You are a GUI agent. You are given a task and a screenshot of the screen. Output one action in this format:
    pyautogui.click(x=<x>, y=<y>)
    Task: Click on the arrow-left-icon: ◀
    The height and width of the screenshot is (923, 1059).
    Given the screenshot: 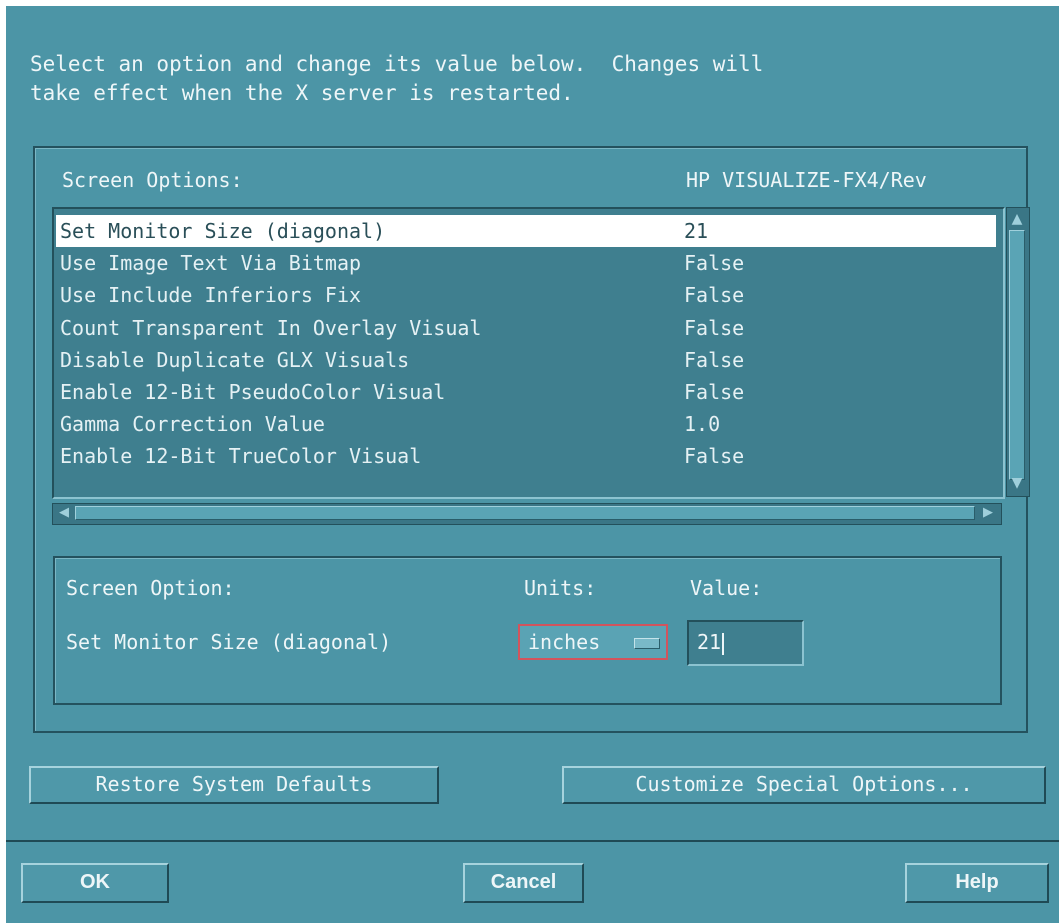 What is the action you would take?
    pyautogui.click(x=64, y=513)
    